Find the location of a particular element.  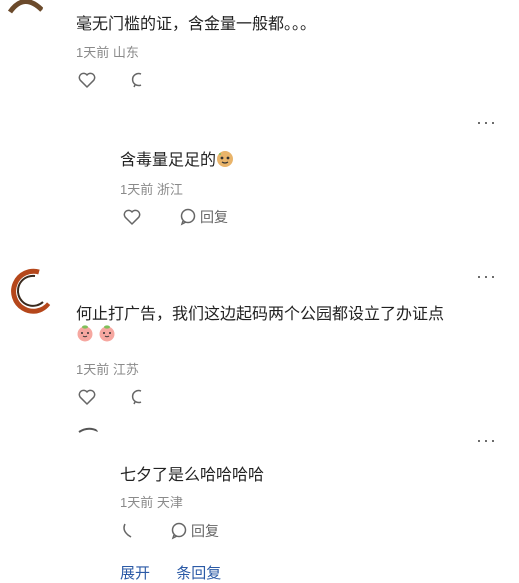

comment-meta: 1天前 山东 is located at coordinates (107, 51).